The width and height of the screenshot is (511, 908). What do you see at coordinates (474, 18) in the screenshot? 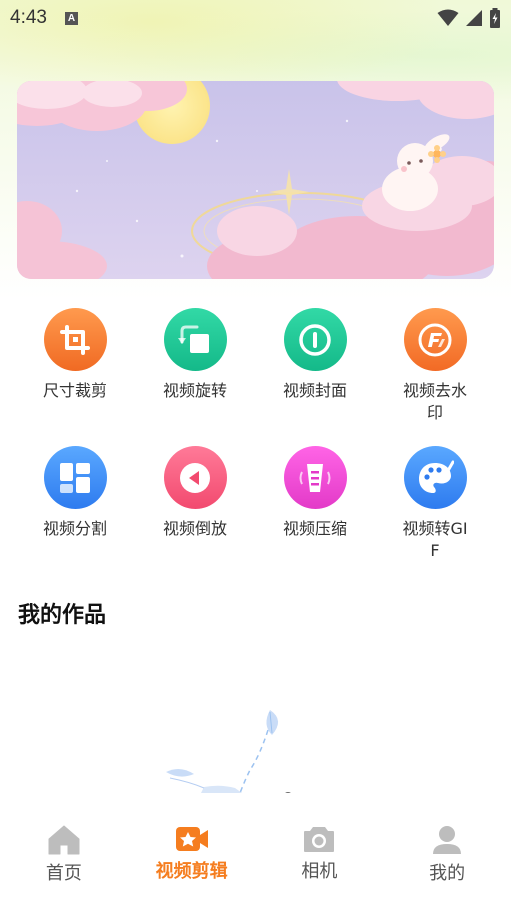
I see `cellular-signal-icon` at bounding box center [474, 18].